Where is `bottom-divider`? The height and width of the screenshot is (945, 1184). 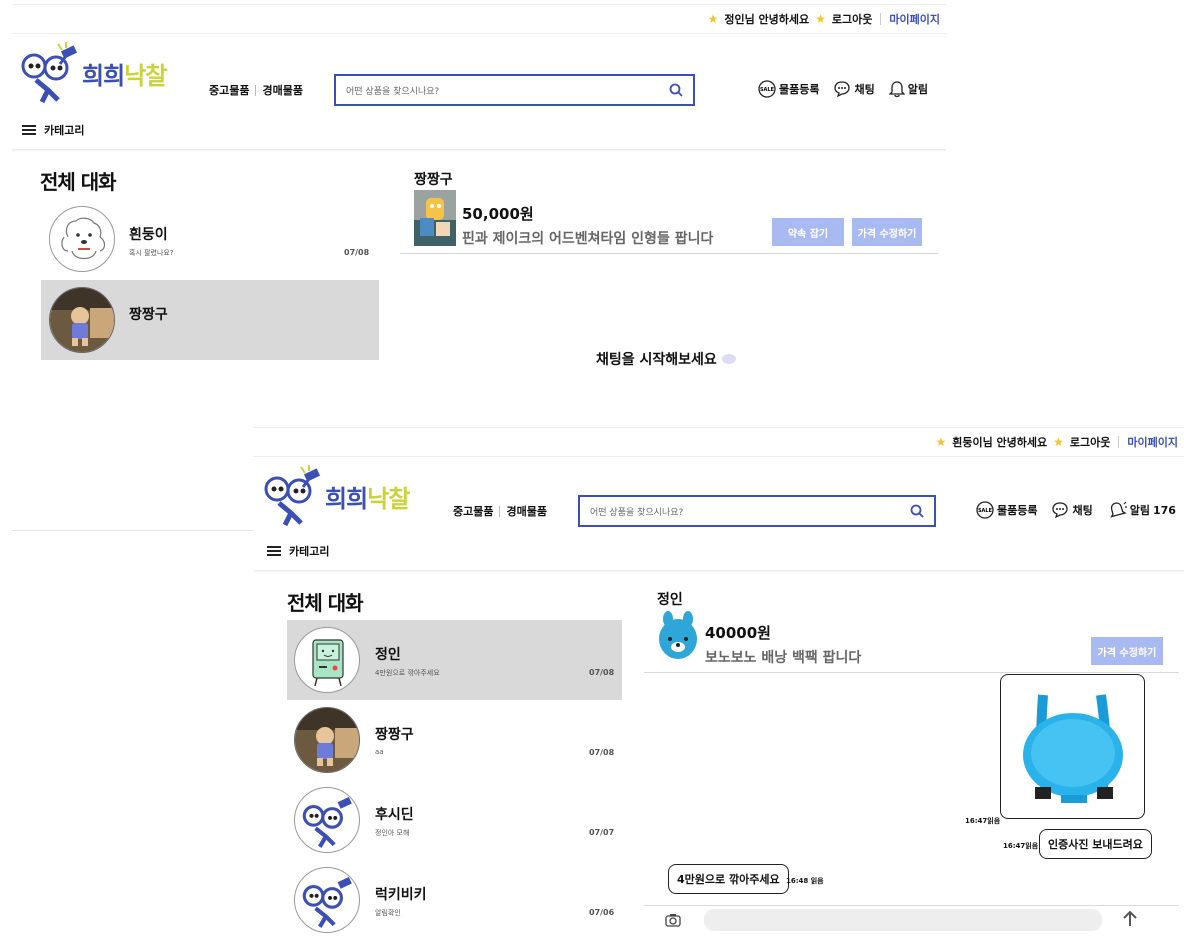 bottom-divider is located at coordinates (134, 530).